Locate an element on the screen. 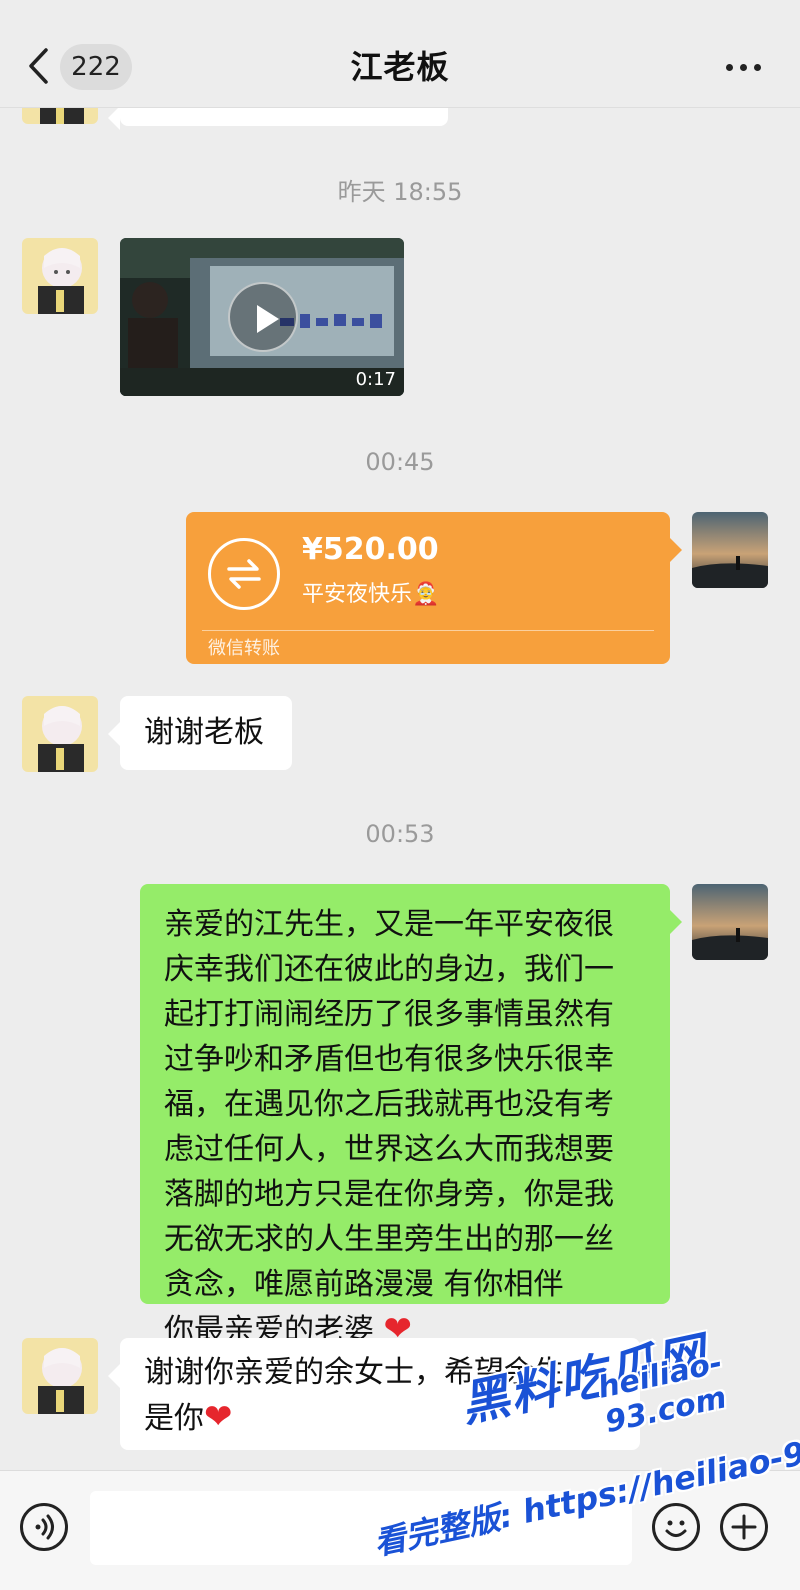 This screenshot has width=800, height=1590. emoji-button is located at coordinates (676, 1527).